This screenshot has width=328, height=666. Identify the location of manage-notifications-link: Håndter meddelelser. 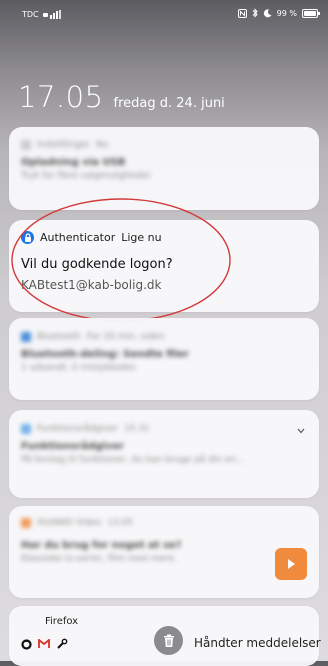
(257, 643).